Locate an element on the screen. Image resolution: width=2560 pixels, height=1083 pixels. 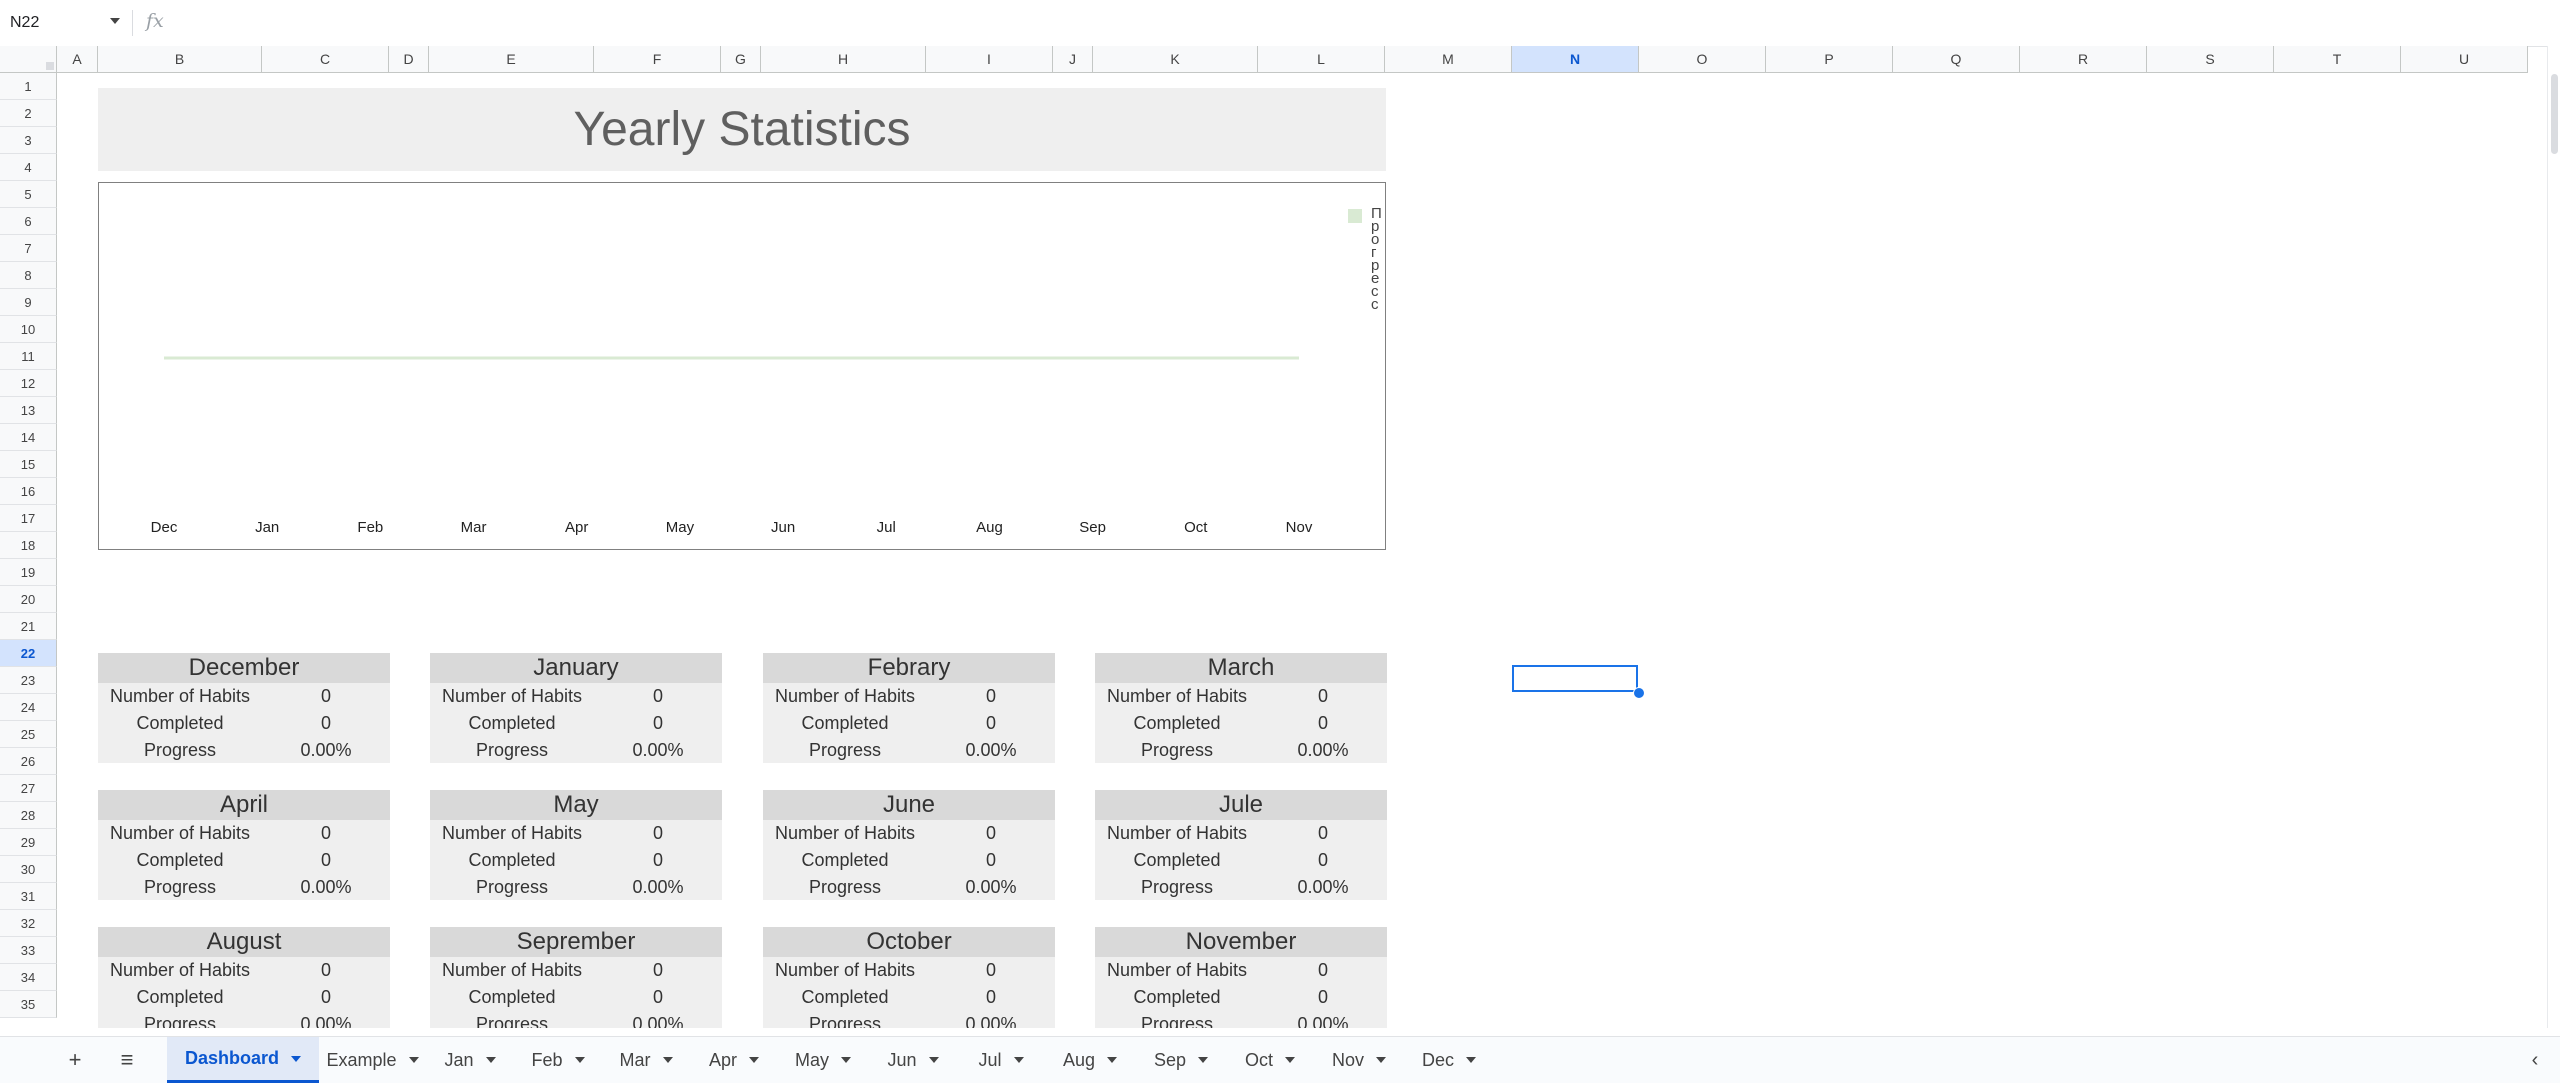
row-header-25: 25 is located at coordinates (28, 734).